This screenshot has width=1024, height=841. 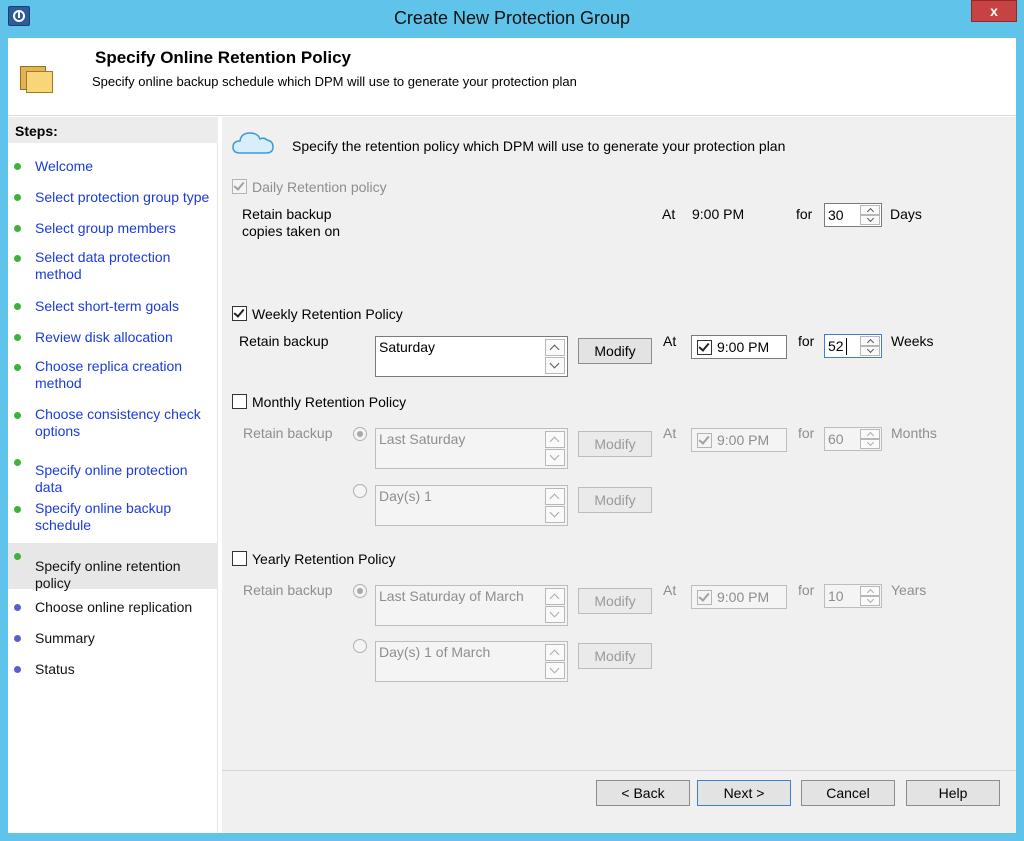 What do you see at coordinates (615, 601) in the screenshot?
I see `yearly-modify-button-1: Modify` at bounding box center [615, 601].